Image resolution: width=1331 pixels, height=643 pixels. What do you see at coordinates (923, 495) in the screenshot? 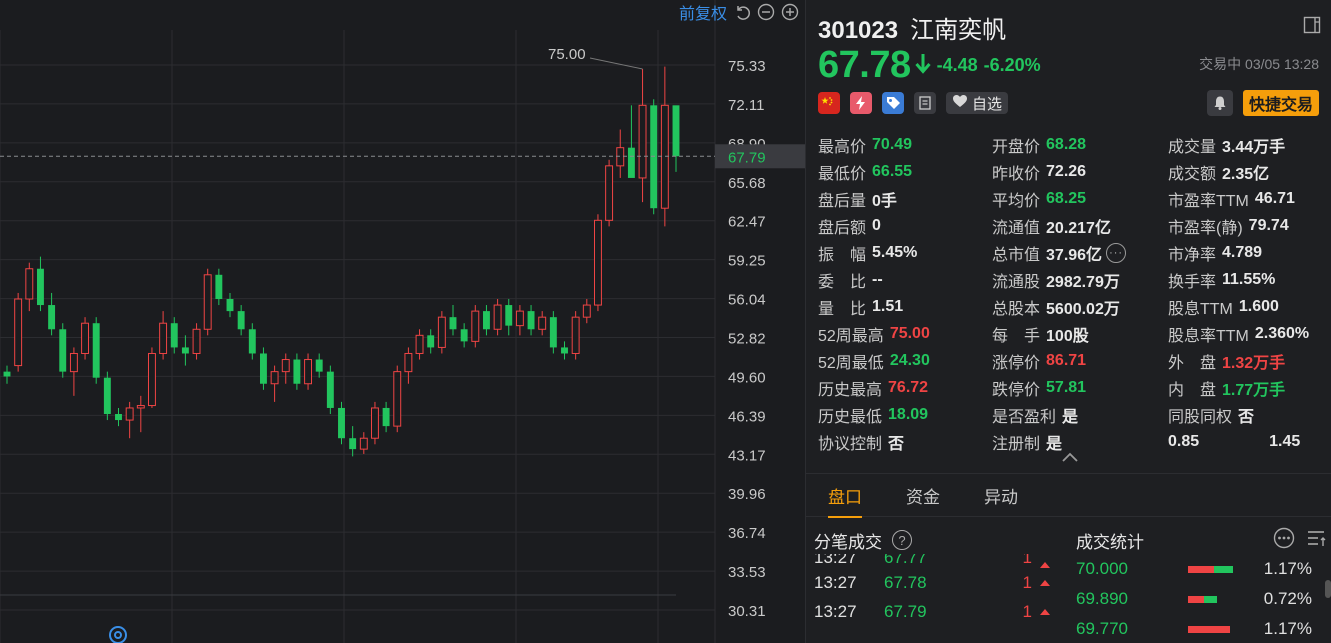
I see `tab-capital: 资金` at bounding box center [923, 495].